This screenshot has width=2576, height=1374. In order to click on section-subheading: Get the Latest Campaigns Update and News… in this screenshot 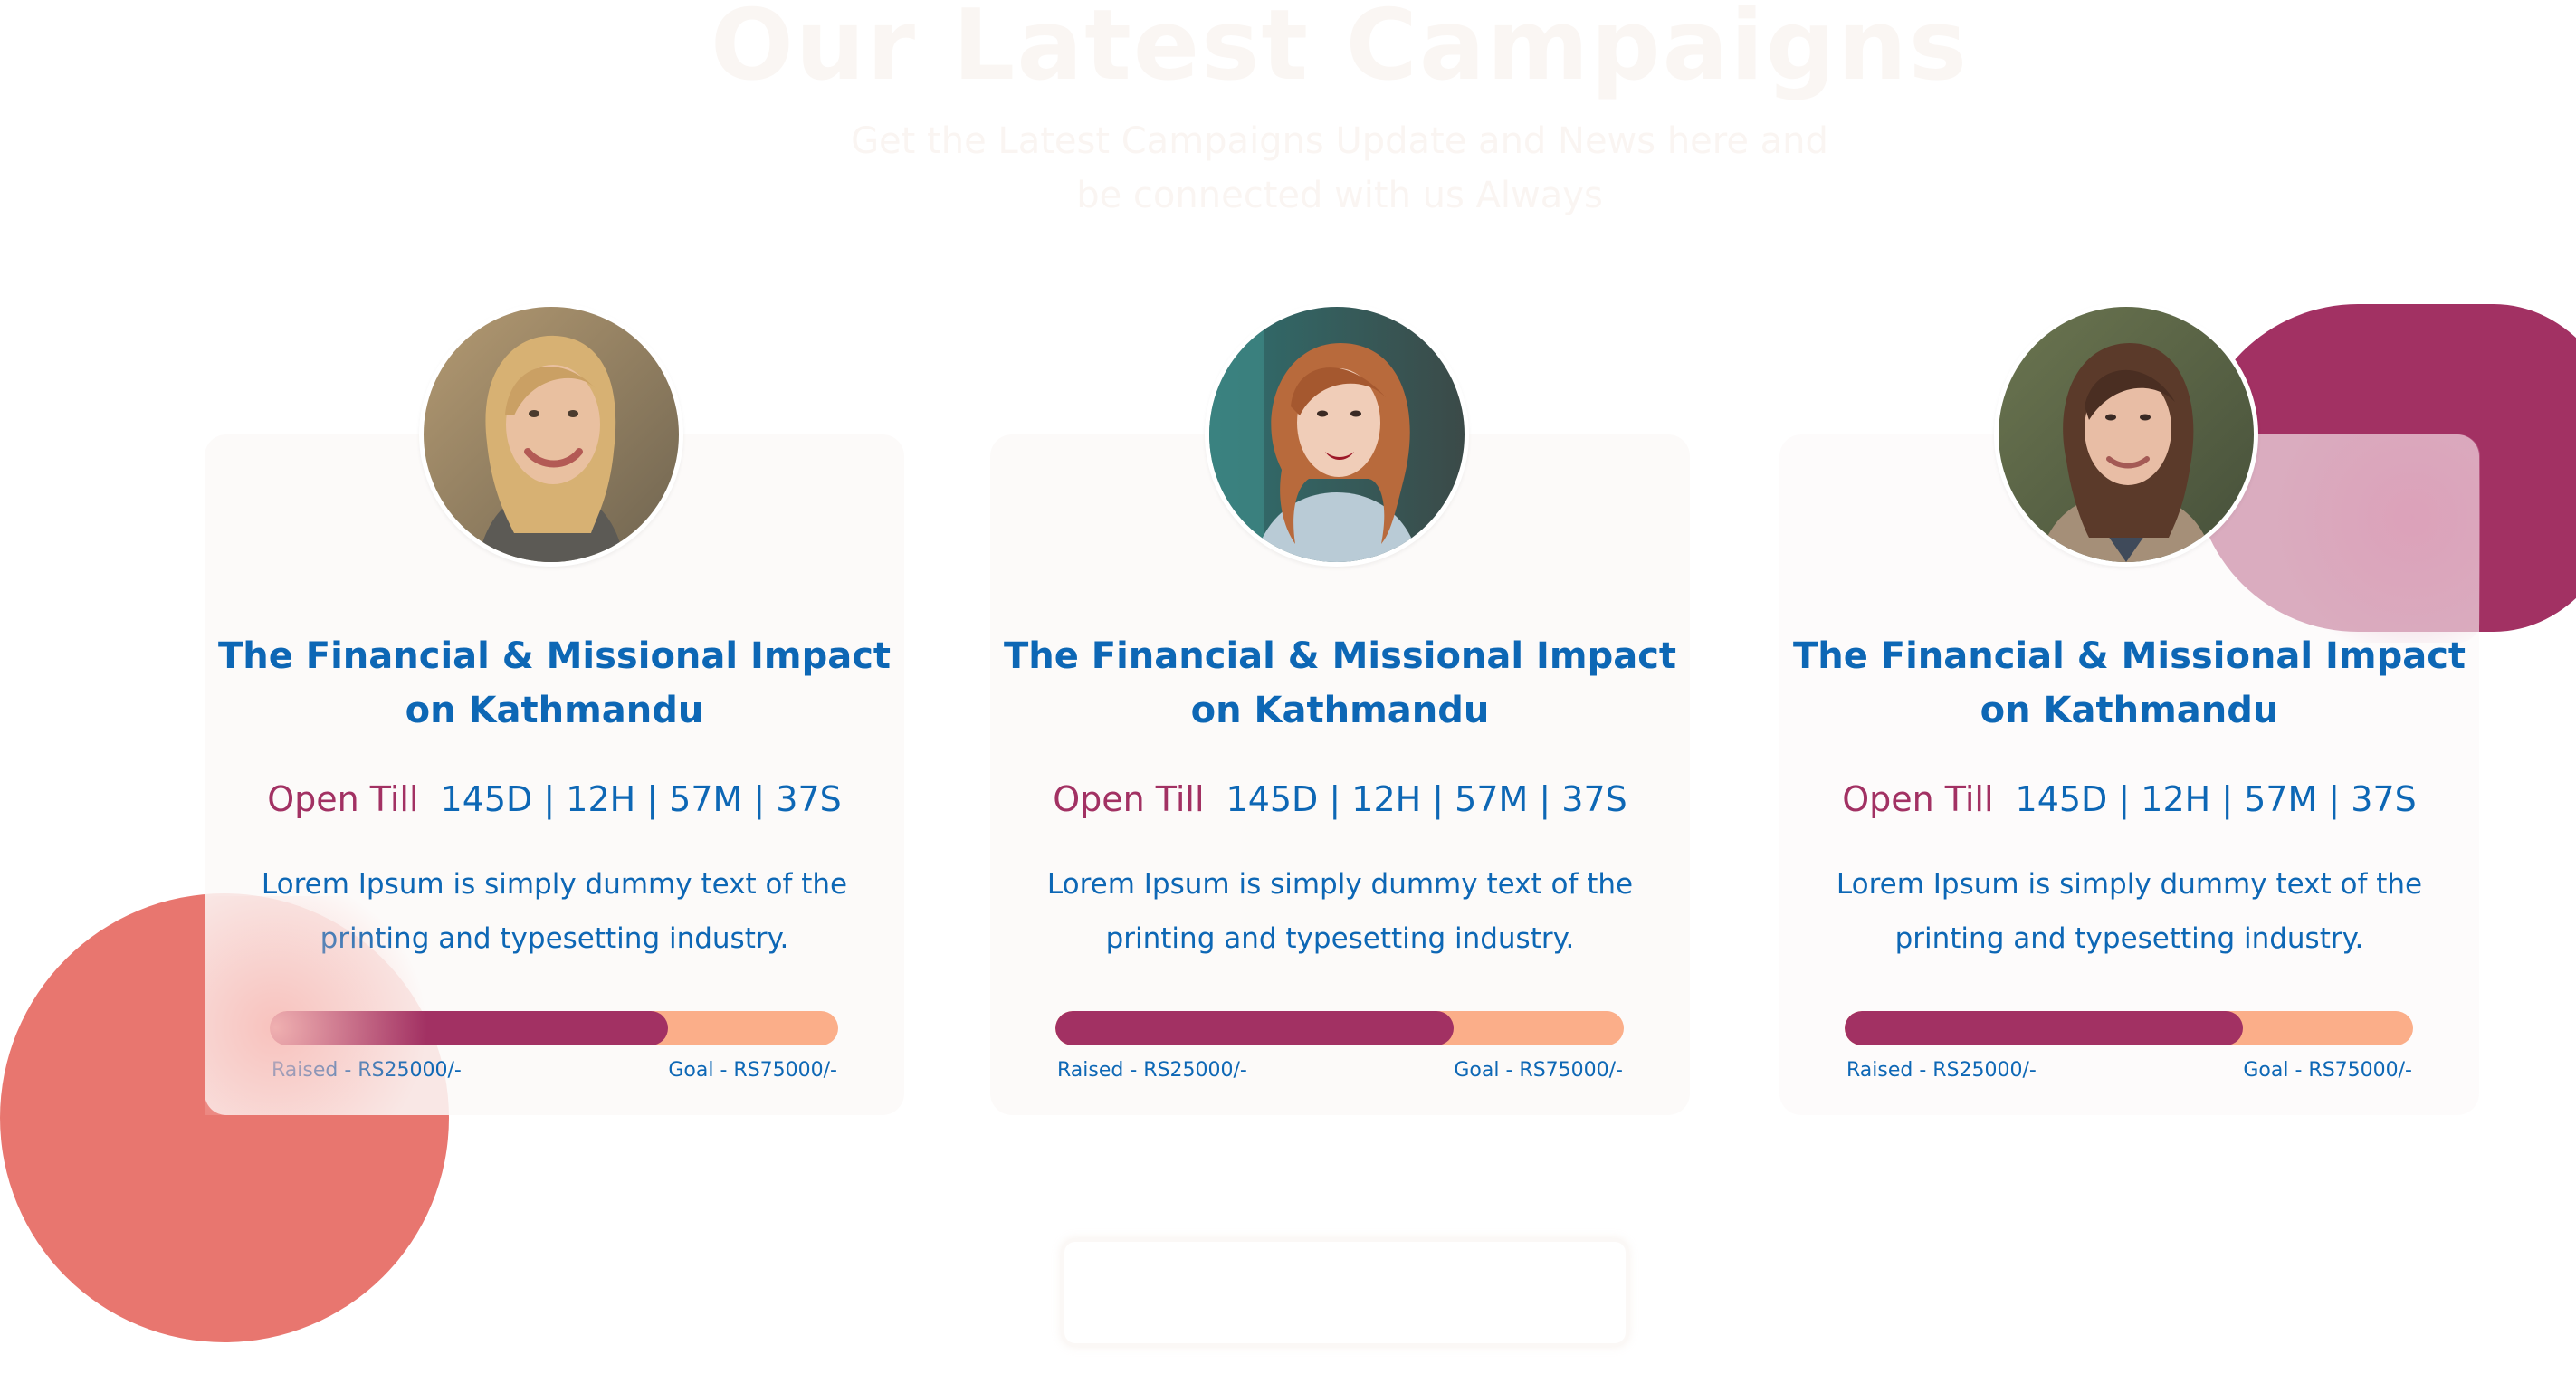, I will do `click(1339, 168)`.